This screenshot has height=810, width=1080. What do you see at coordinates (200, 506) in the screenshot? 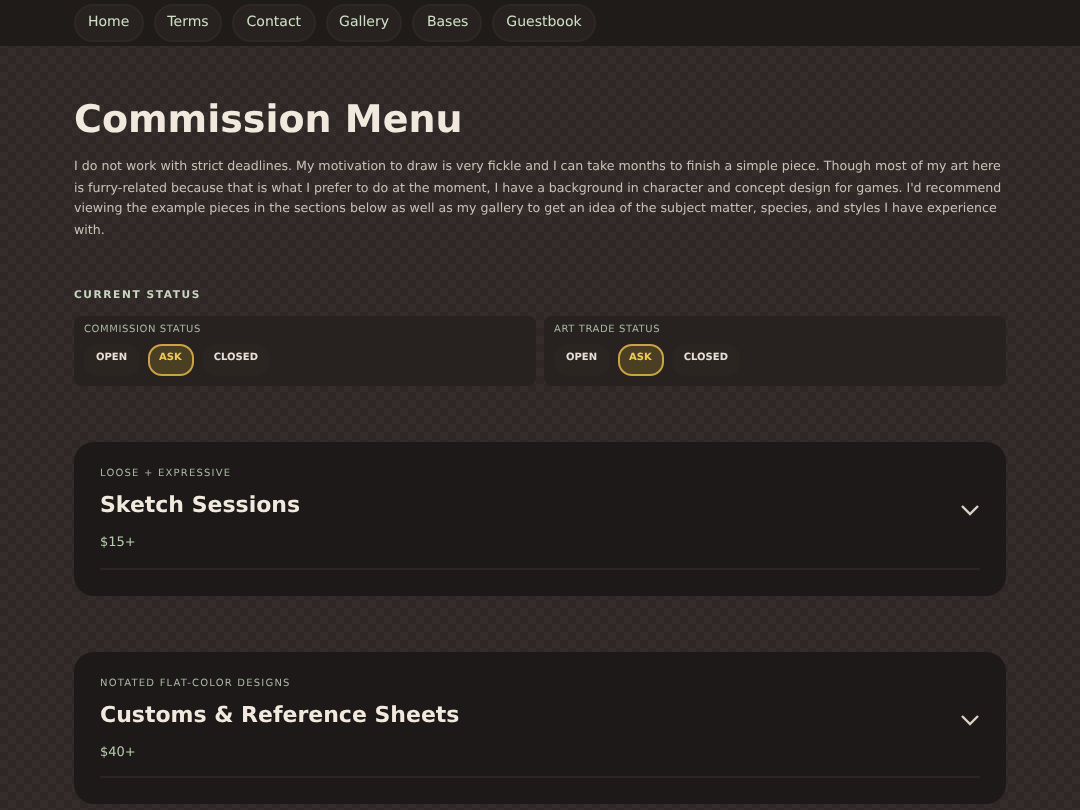
I see `section-title: Sketch Sessions` at bounding box center [200, 506].